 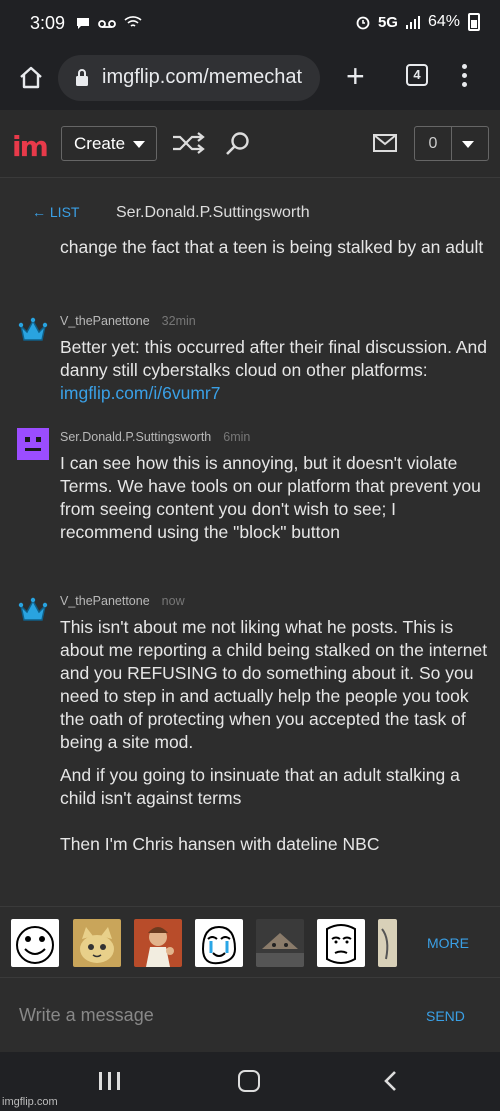 What do you see at coordinates (363, 23) in the screenshot?
I see `alarm-icon` at bounding box center [363, 23].